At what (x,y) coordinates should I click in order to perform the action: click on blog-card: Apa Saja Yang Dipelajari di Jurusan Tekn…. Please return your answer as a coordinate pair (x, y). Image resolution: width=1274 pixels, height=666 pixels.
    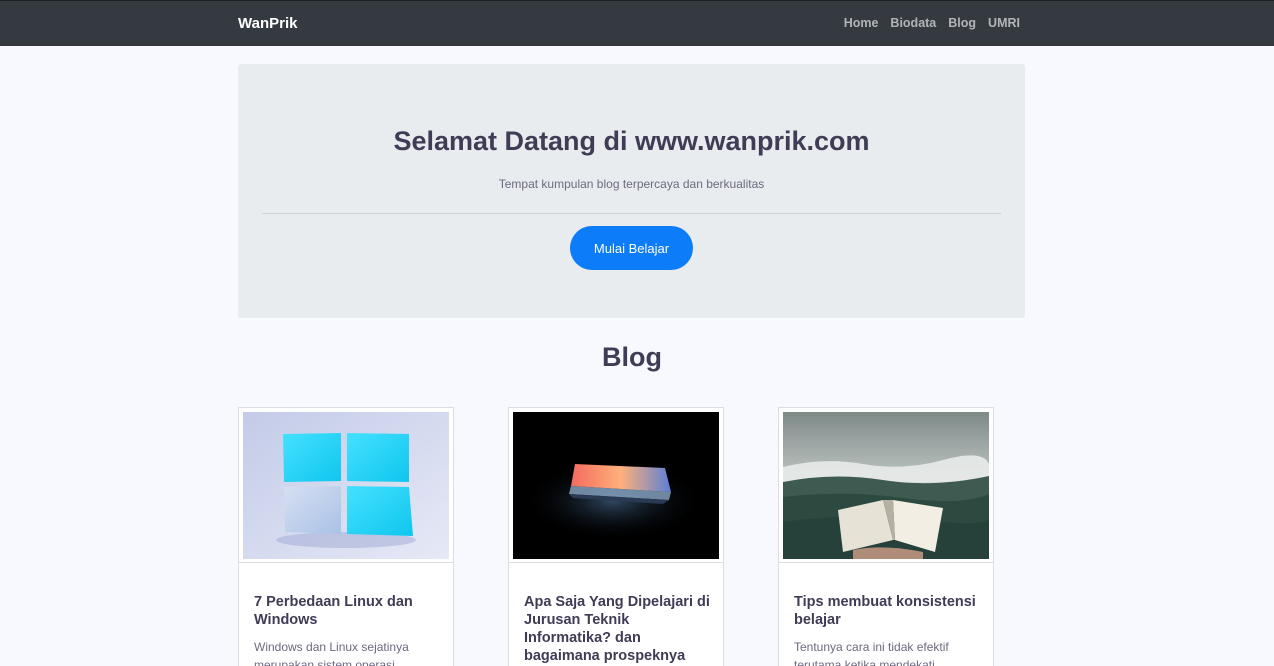
    Looking at the image, I should click on (616, 536).